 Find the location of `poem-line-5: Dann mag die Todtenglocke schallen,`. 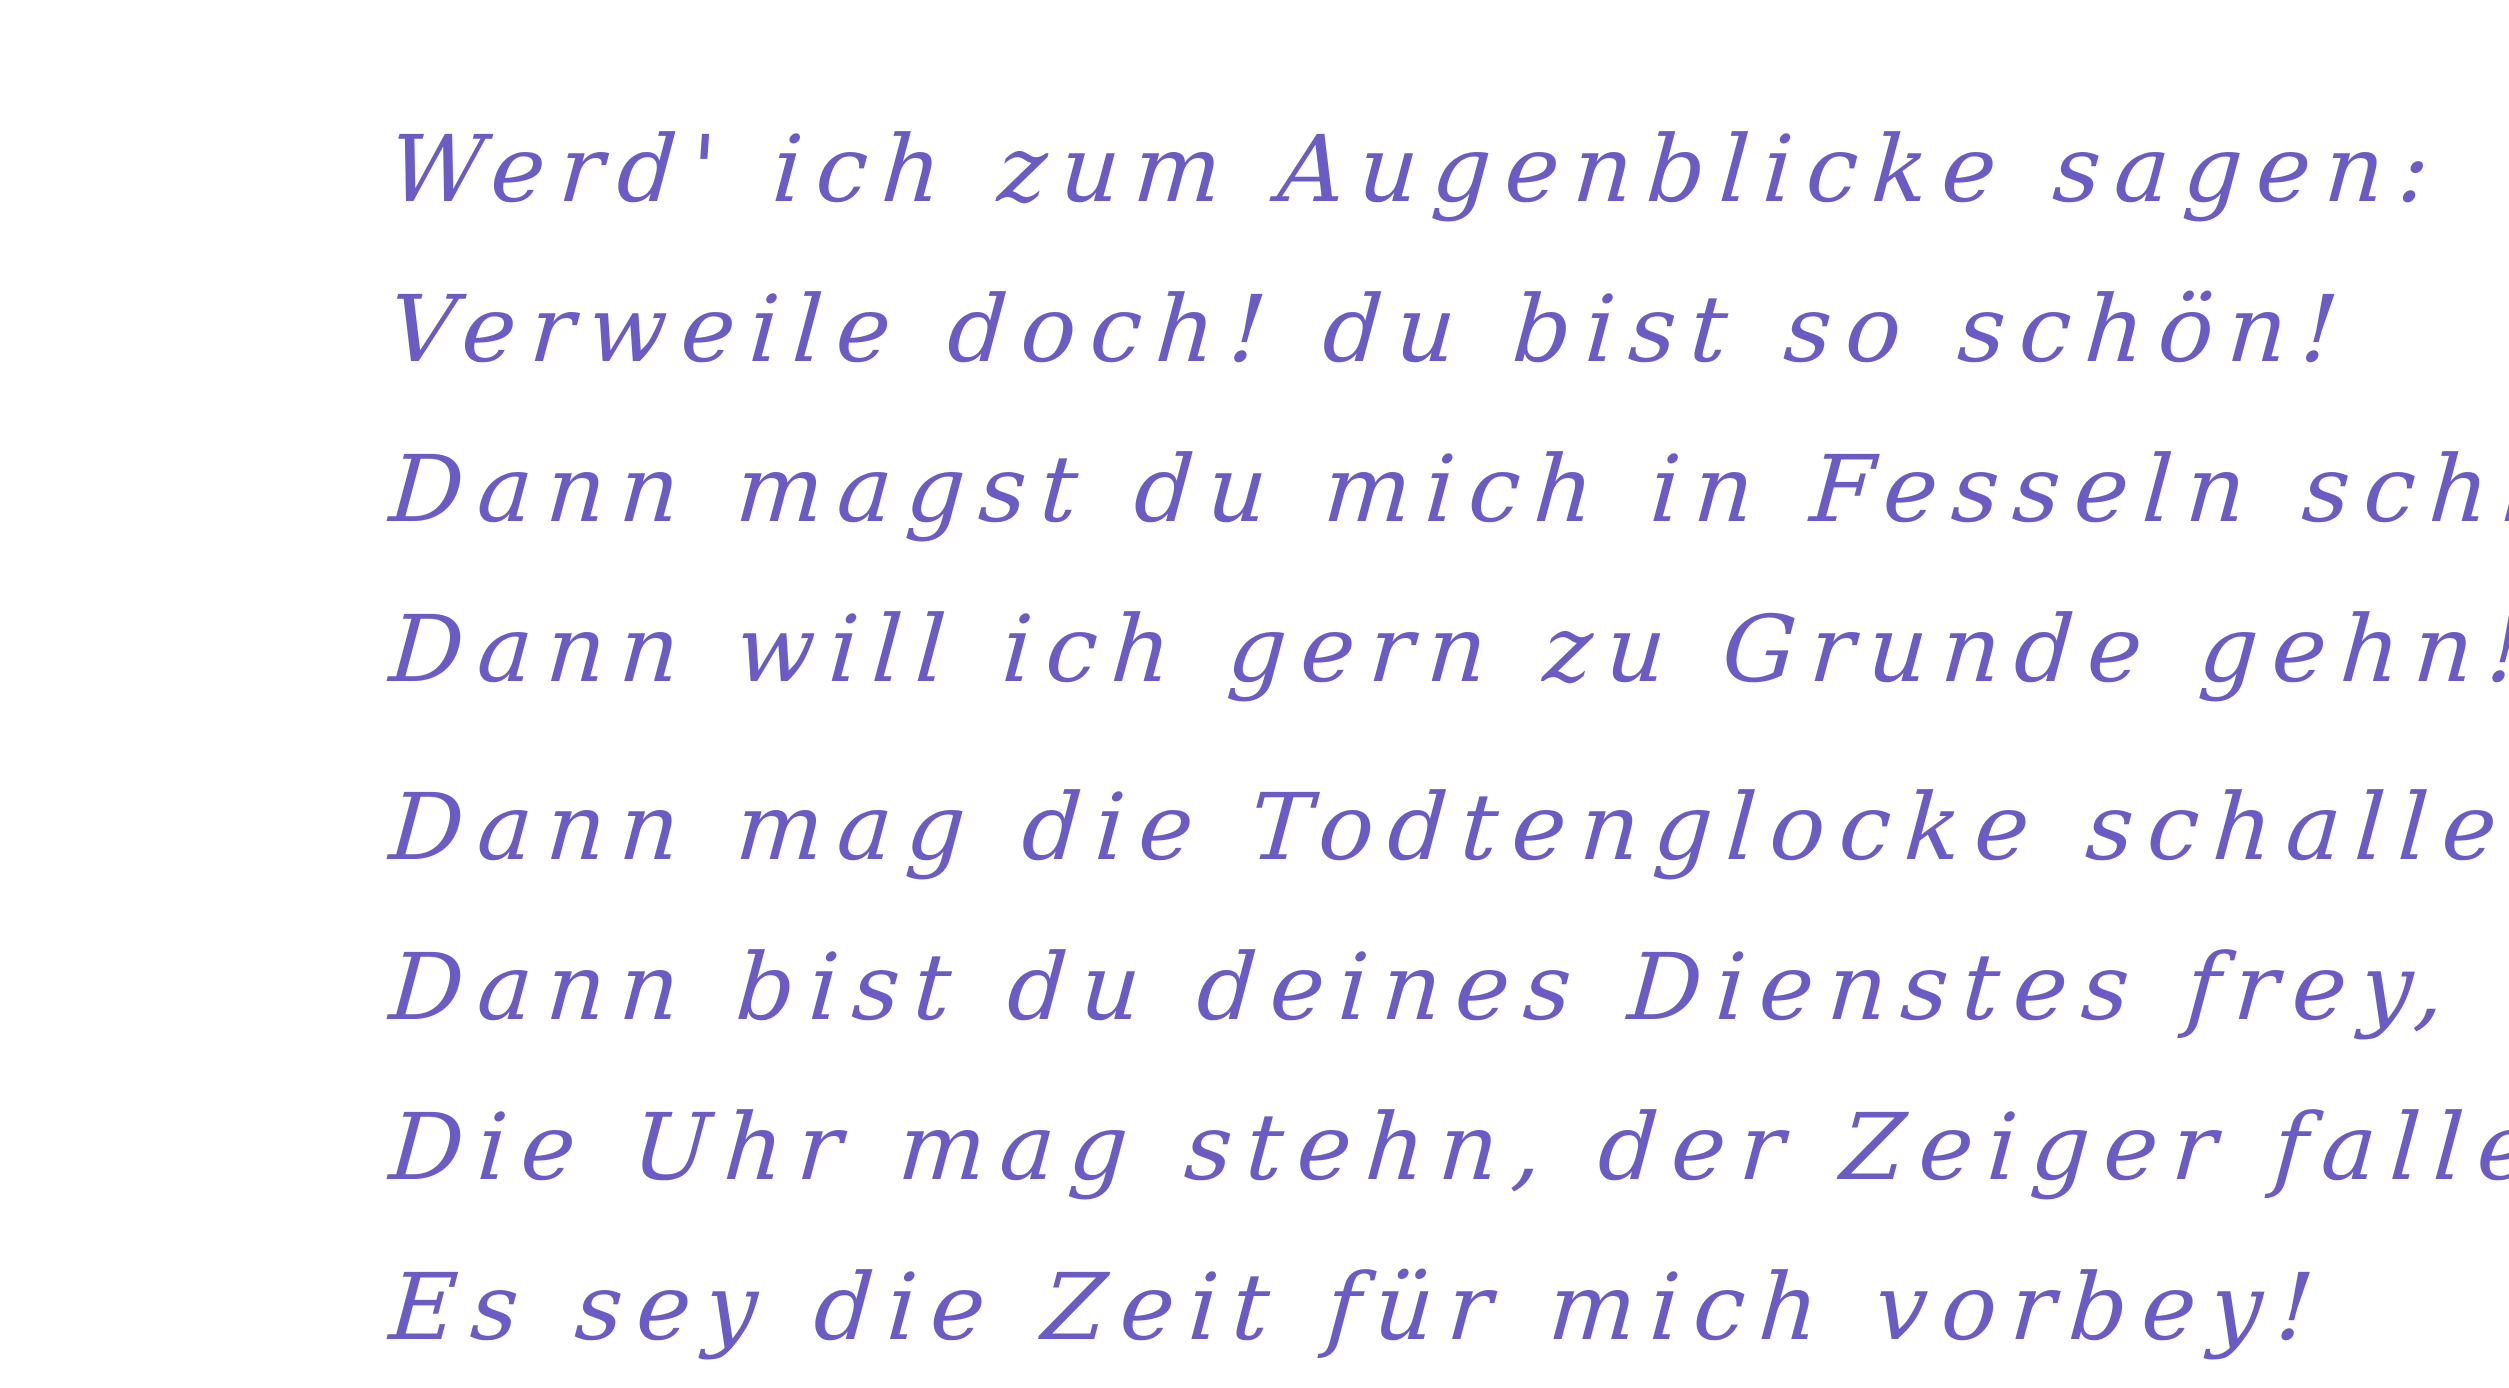

poem-line-5: Dann mag die Todtenglocke schallen, is located at coordinates (1447, 827).